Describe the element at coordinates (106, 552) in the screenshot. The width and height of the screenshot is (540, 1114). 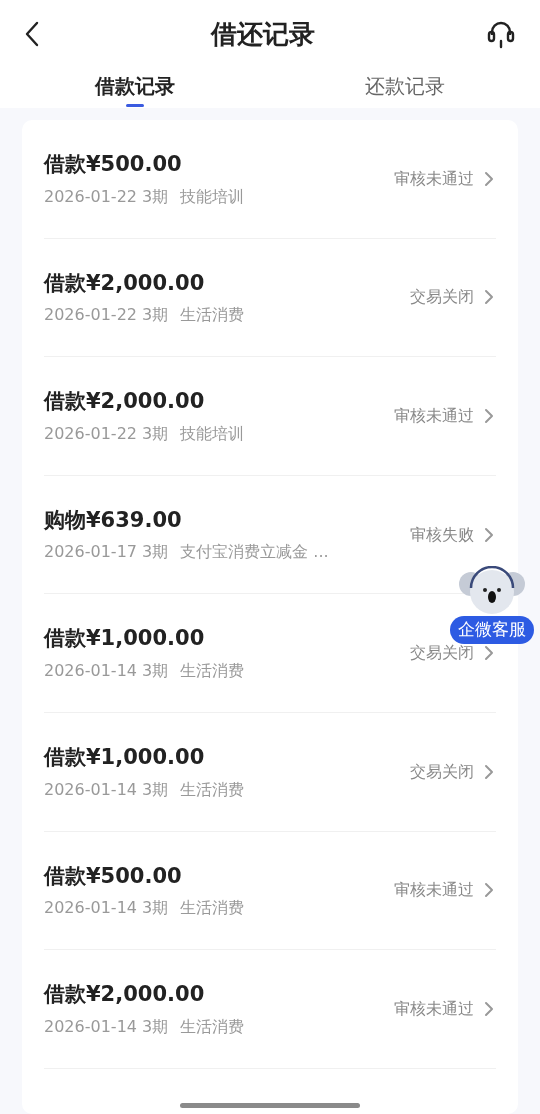
I see `record-date-term: 2026-01-17 3期` at that location.